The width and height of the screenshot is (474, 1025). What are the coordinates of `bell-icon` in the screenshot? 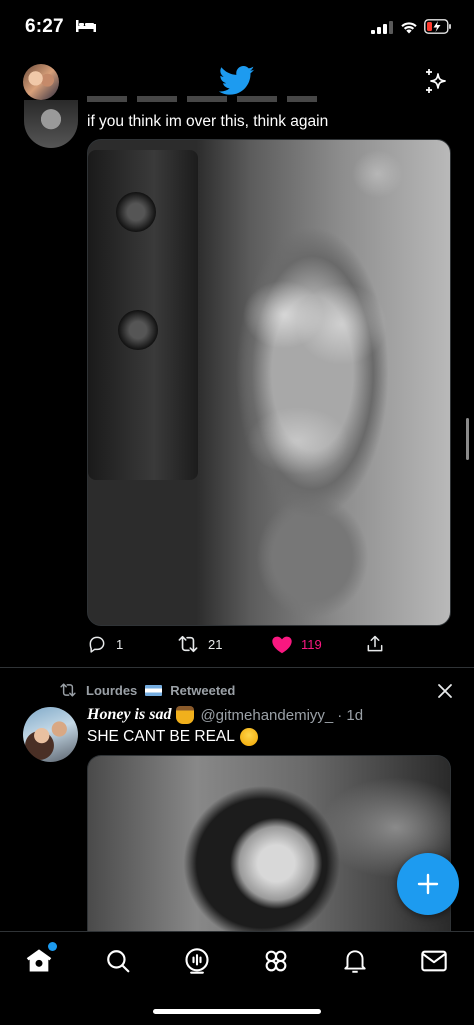 It's located at (355, 961).